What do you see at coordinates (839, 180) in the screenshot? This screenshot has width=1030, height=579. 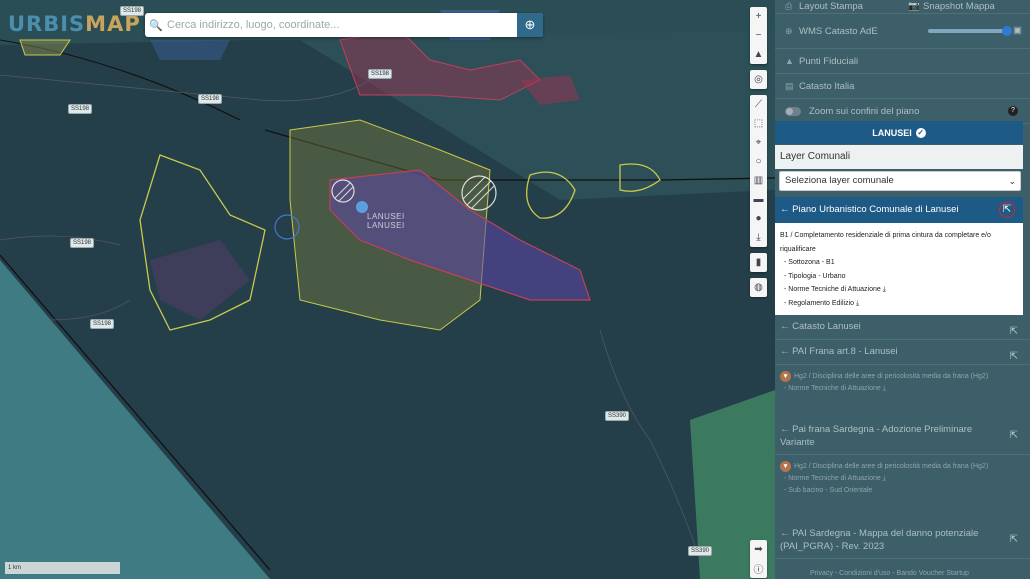 I see `select-value: Seleziona layer comunale` at bounding box center [839, 180].